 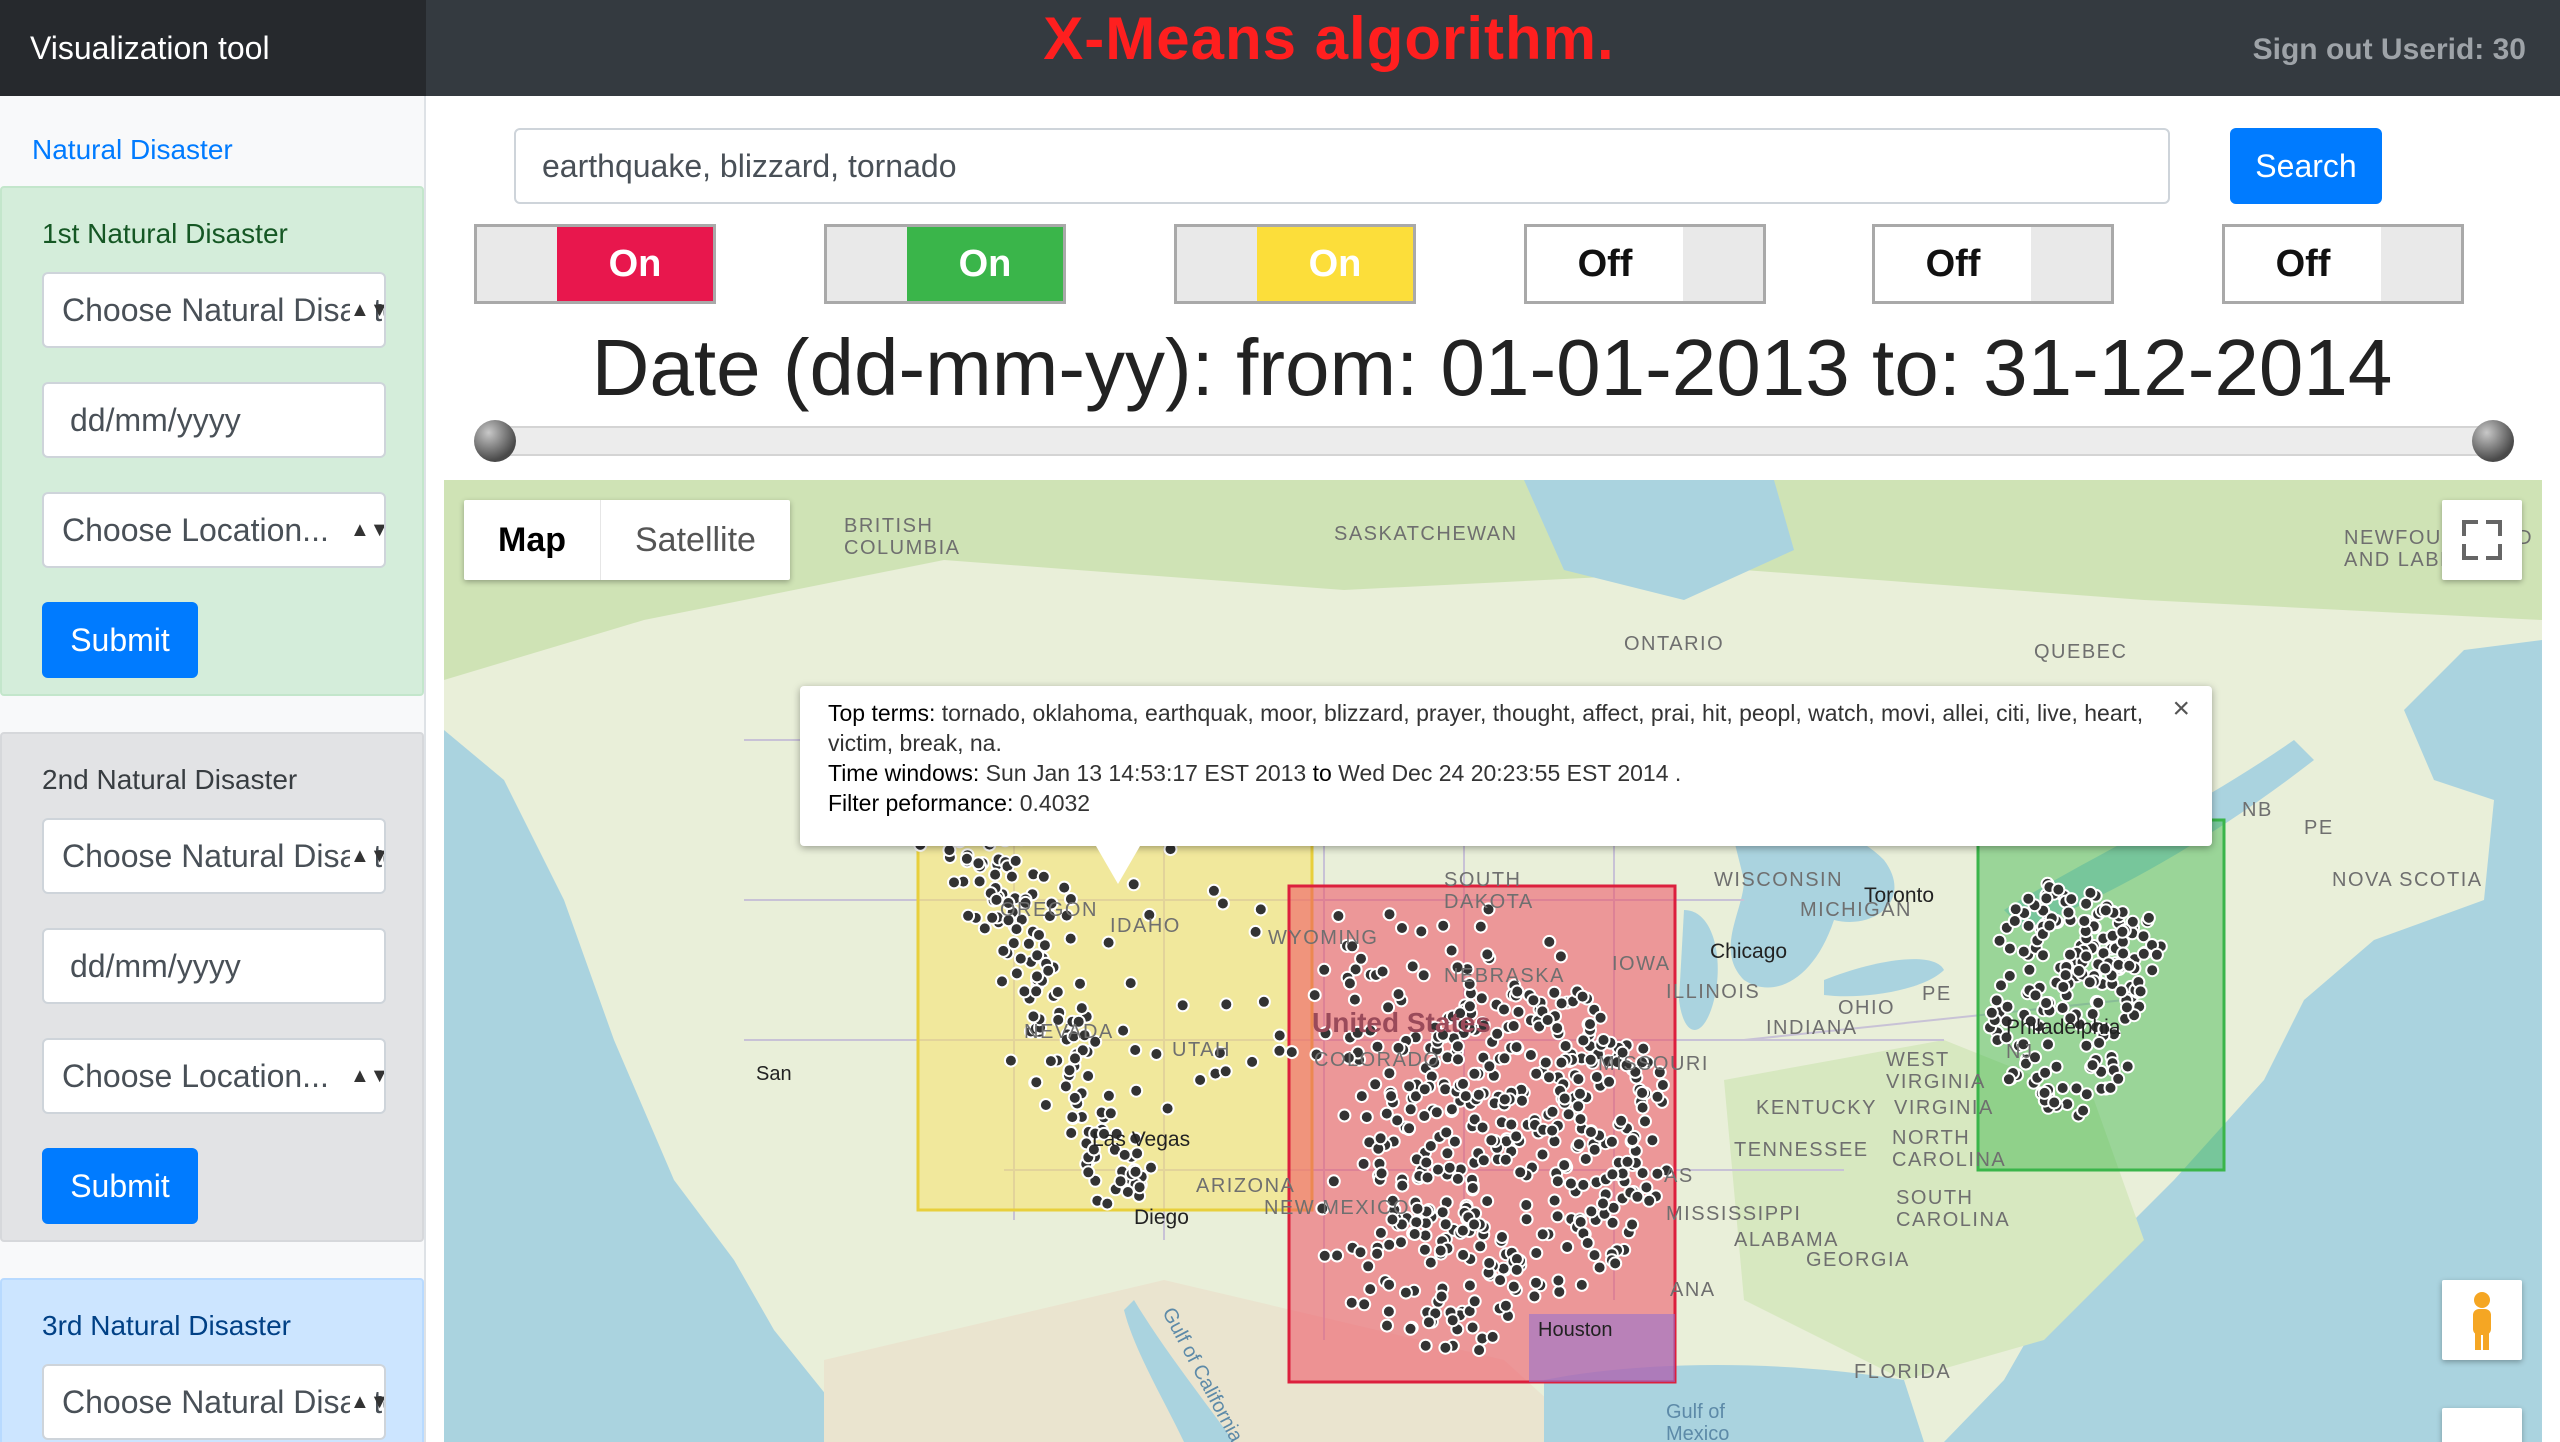 I want to click on disaster-select: Choose Natural Disaster ▲▼, so click(x=214, y=1402).